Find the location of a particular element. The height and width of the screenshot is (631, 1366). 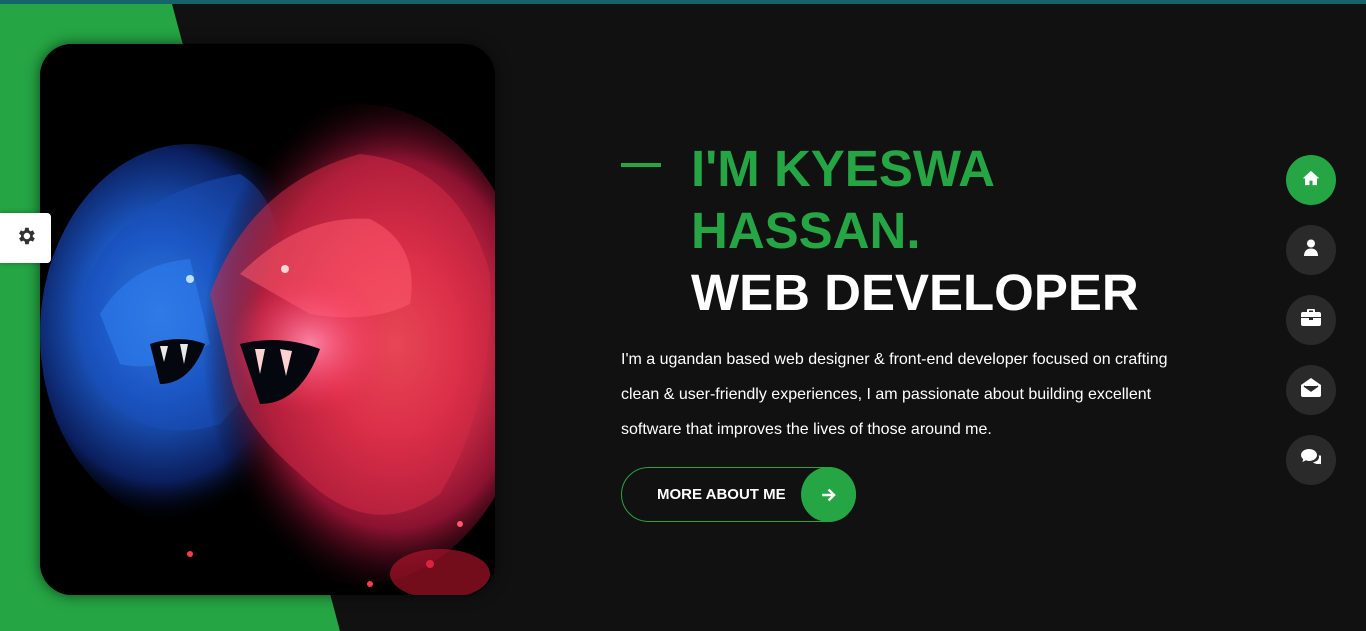

side-navigation is located at coordinates (1311, 330).